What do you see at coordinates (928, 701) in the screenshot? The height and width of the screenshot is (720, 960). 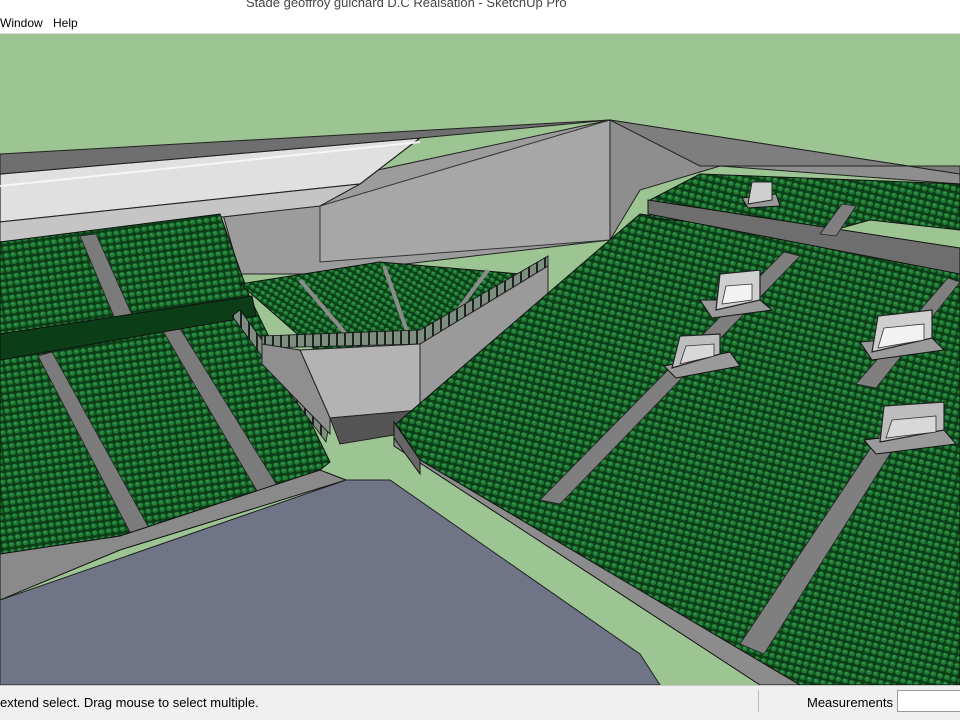 I see `measurements-input` at bounding box center [928, 701].